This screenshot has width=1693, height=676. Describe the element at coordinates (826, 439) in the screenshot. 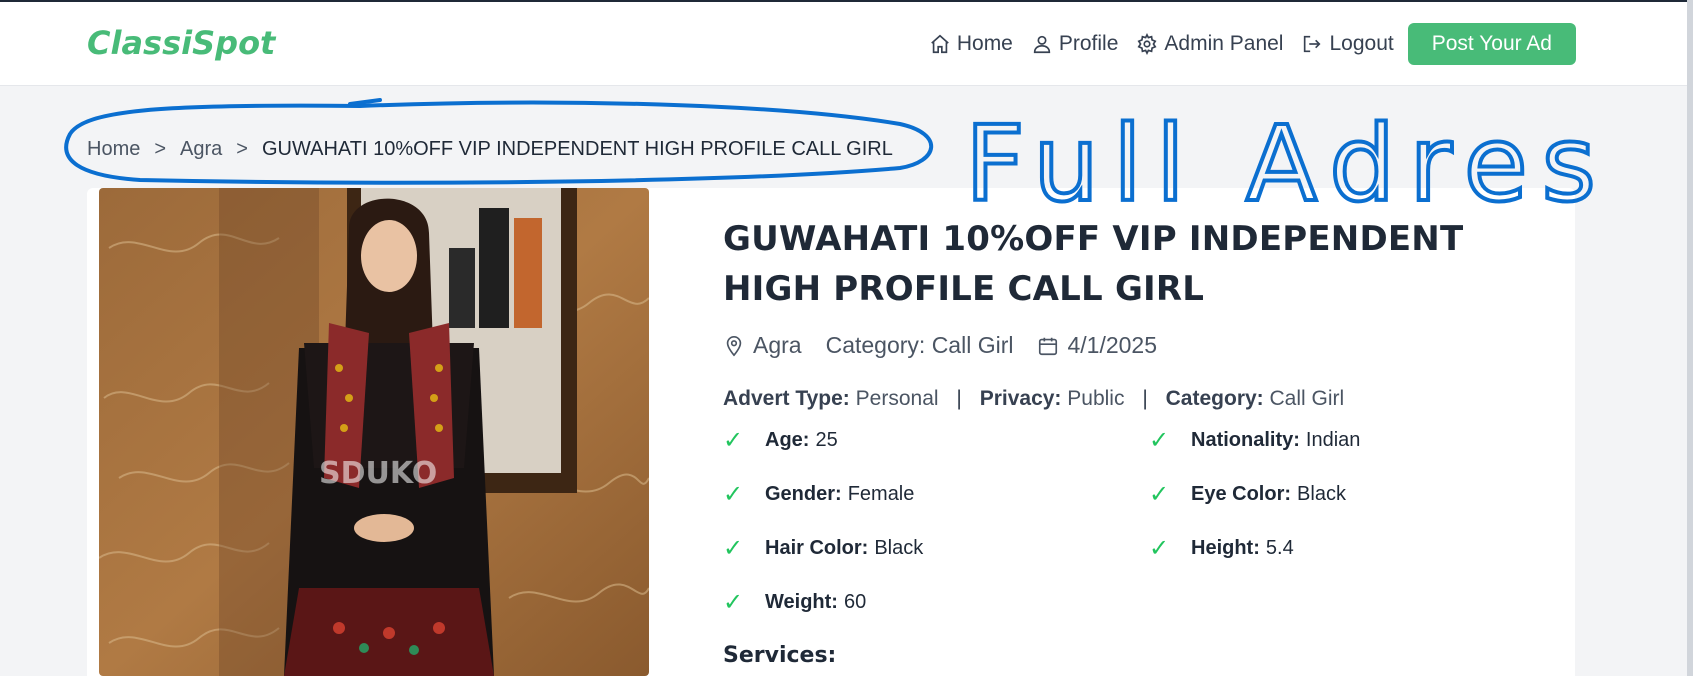

I see `attribute-value: 25` at that location.